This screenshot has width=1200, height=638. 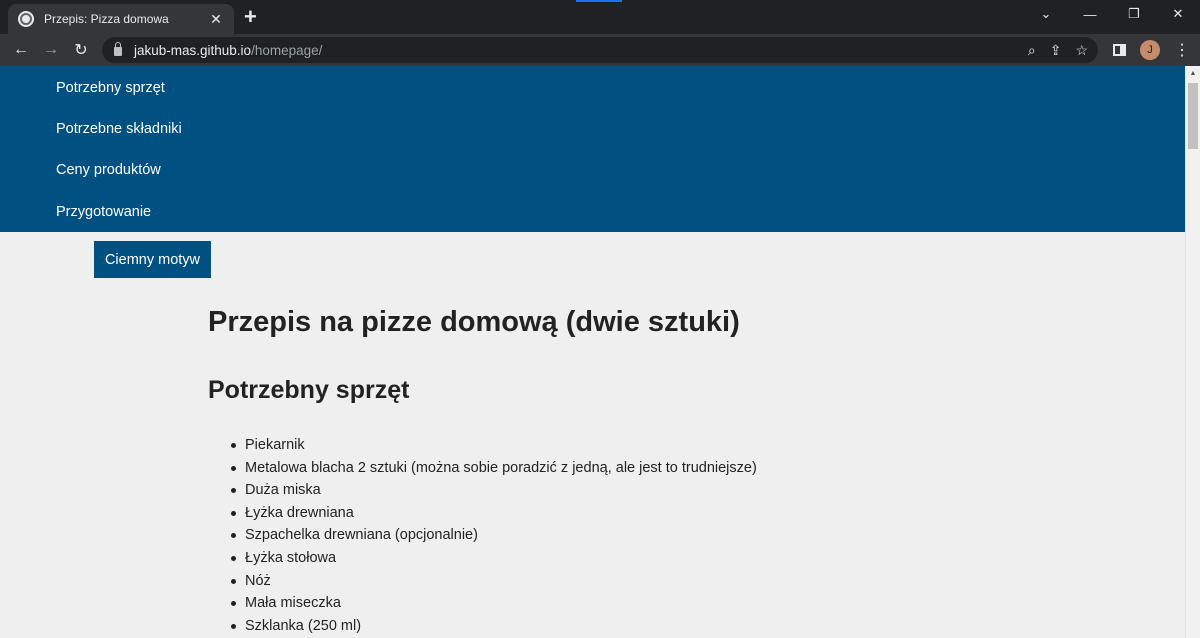 What do you see at coordinates (152, 259) in the screenshot?
I see `dark-theme-button: Ciemny motyw` at bounding box center [152, 259].